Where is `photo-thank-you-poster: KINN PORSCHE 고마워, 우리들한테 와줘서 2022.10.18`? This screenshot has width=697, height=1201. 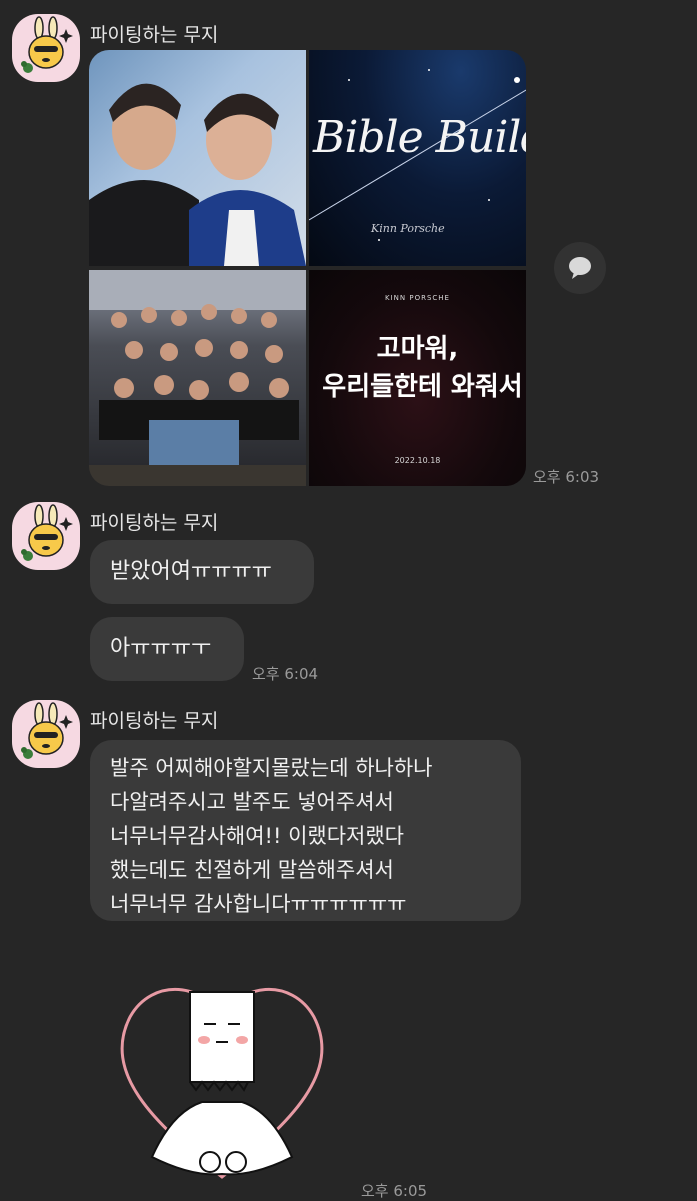 photo-thank-you-poster: KINN PORSCHE 고마워, 우리들한테 와줘서 2022.10.18 is located at coordinates (417, 378).